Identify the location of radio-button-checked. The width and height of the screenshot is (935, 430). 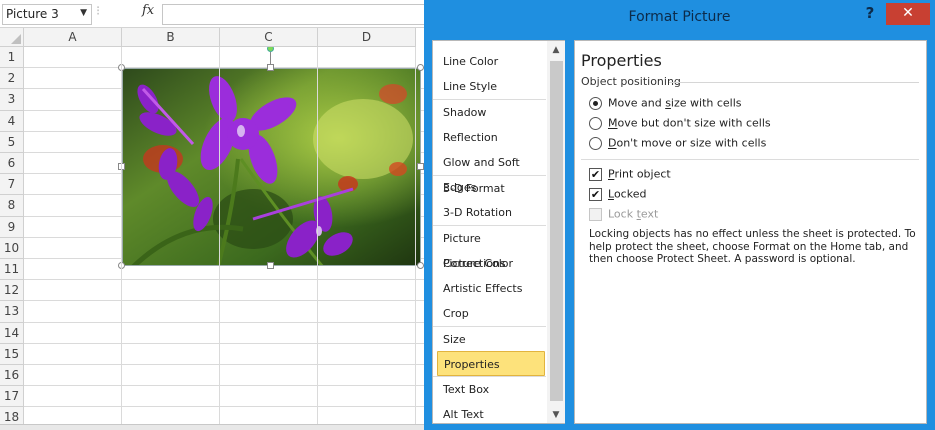
(595, 103).